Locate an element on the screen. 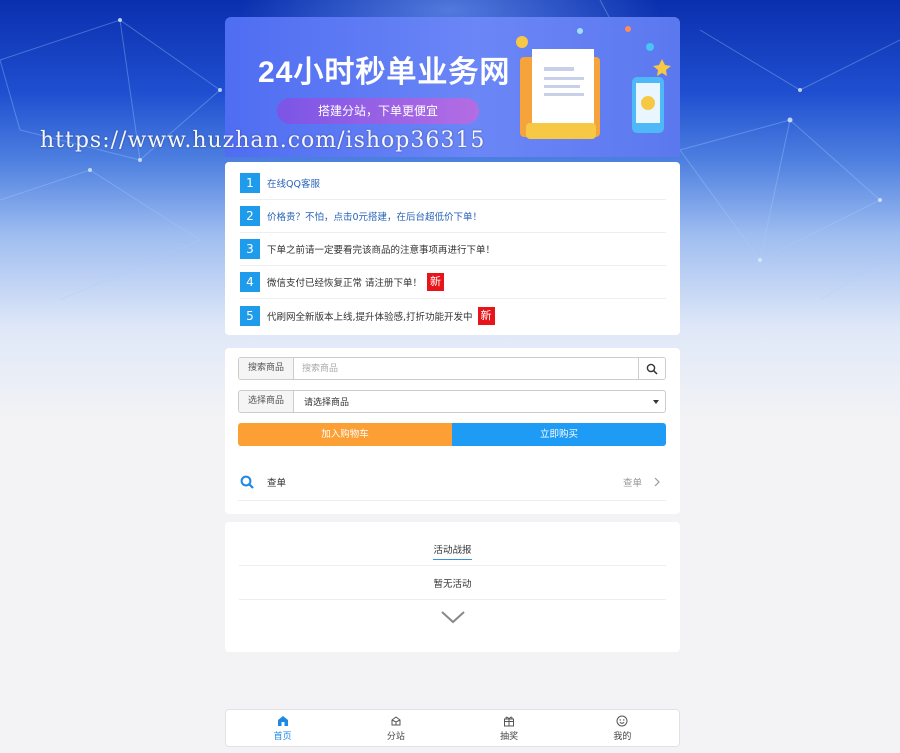  bottom-nav: 首页 分站 抽奖 我的 is located at coordinates (452, 728).